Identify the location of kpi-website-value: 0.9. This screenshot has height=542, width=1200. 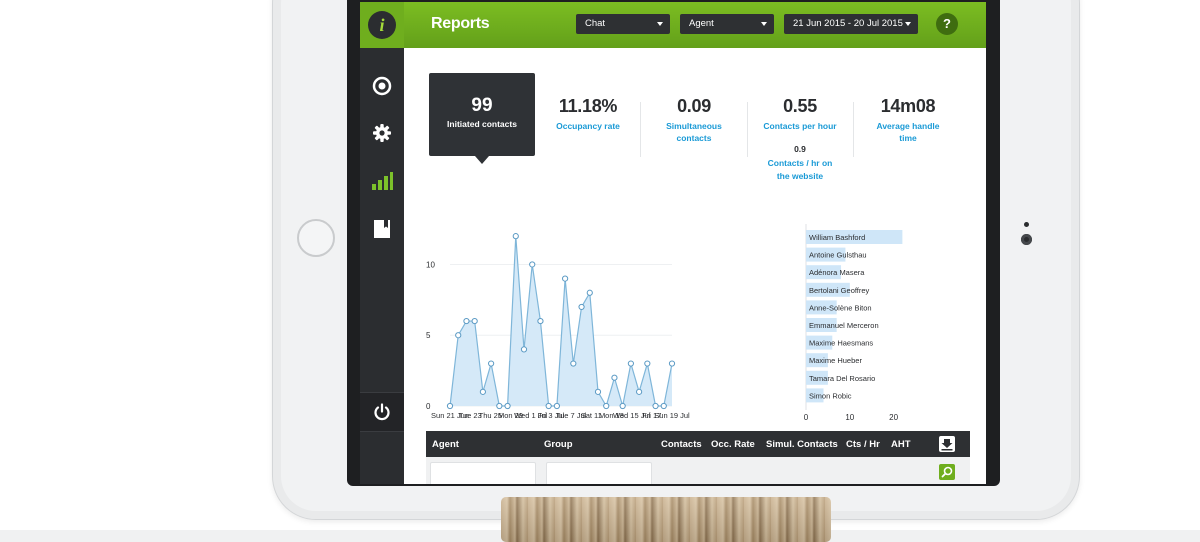
(800, 149).